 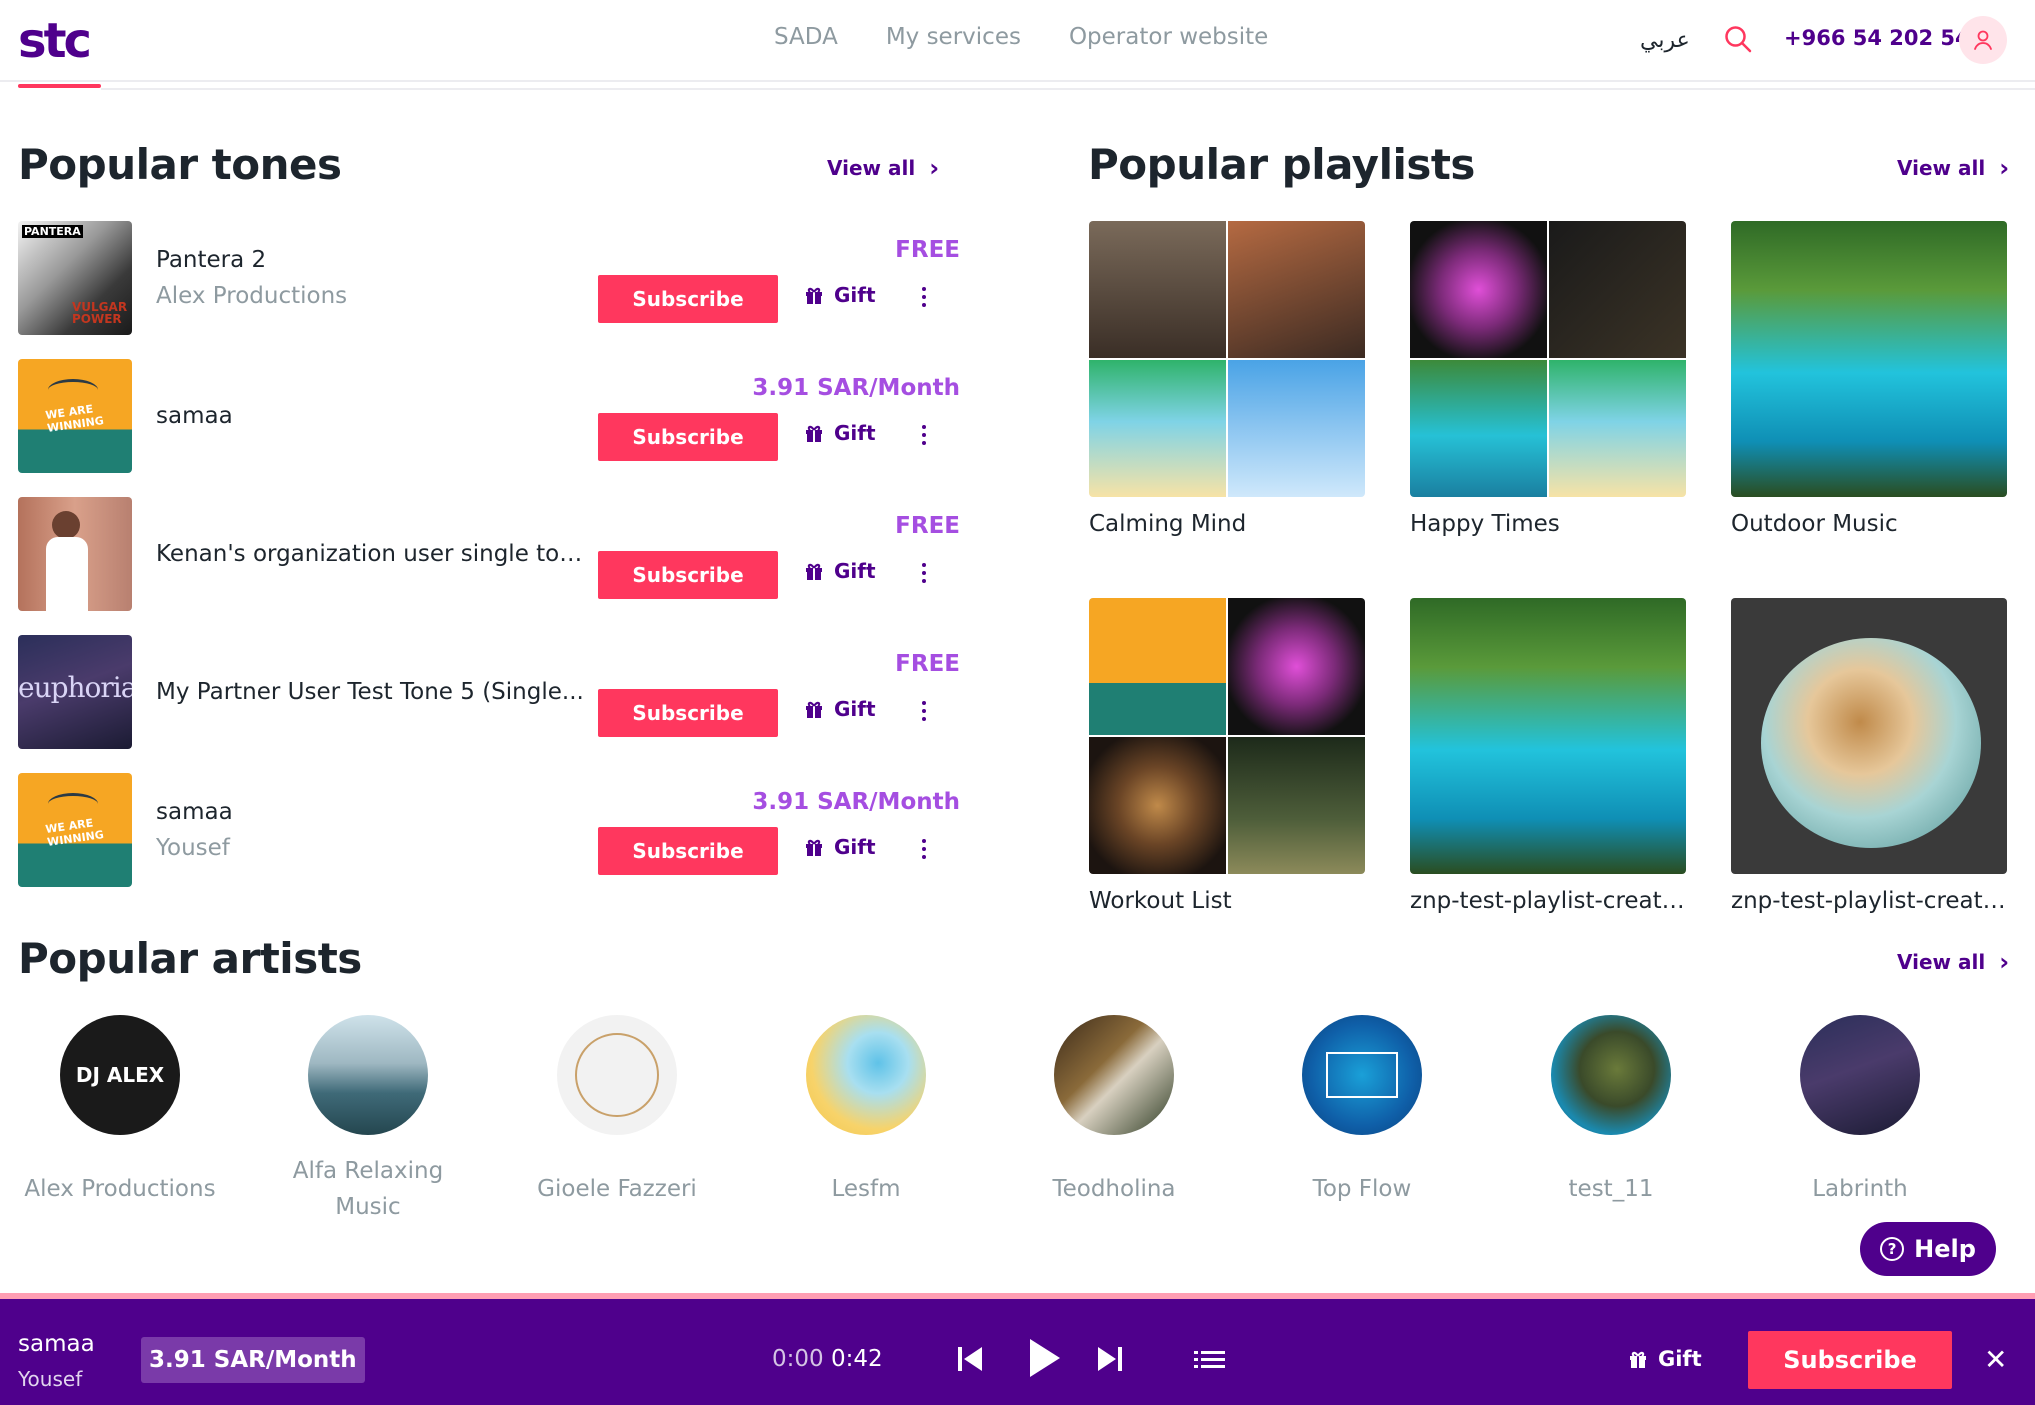 I want to click on artist-name: Teodholina, so click(x=1114, y=1189).